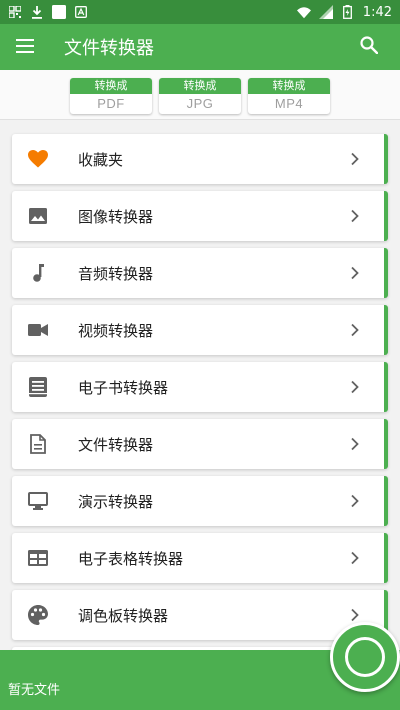 The image size is (400, 710). I want to click on app-bar: 文件转换器, so click(200, 47).